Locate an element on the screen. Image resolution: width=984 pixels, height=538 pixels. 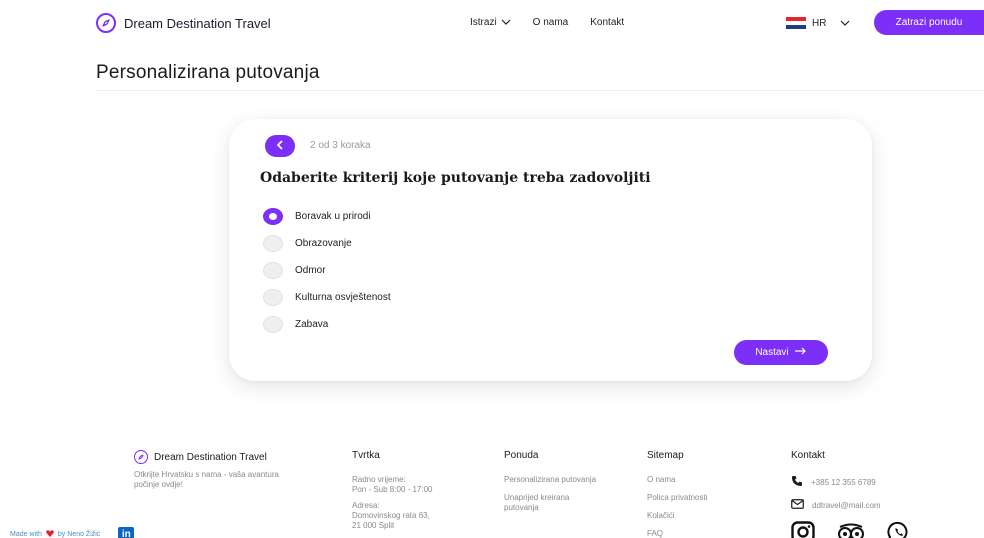
email-address: ddtravel@mail.com is located at coordinates (846, 505).